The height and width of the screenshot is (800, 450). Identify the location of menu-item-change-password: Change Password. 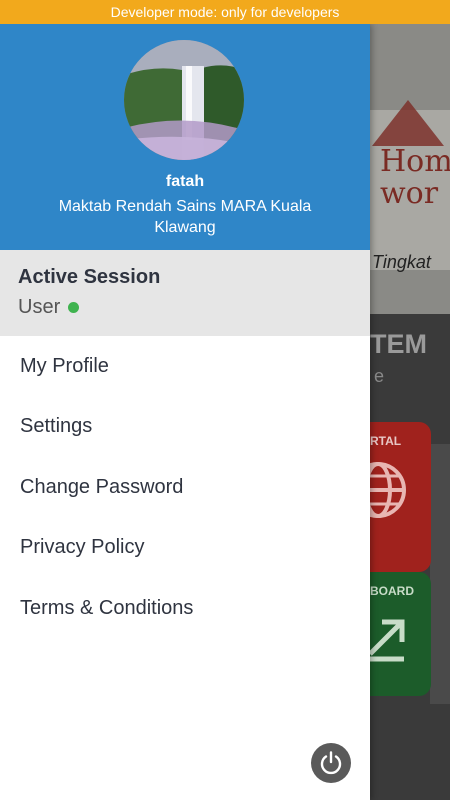
(185, 487).